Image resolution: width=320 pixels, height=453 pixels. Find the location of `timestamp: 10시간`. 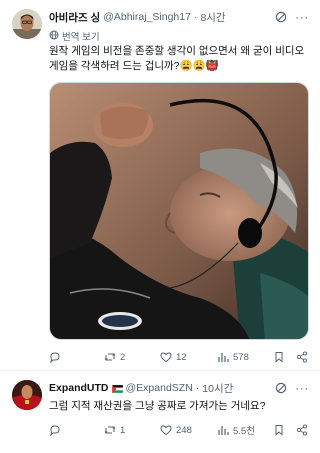

timestamp: 10시간 is located at coordinates (217, 388).